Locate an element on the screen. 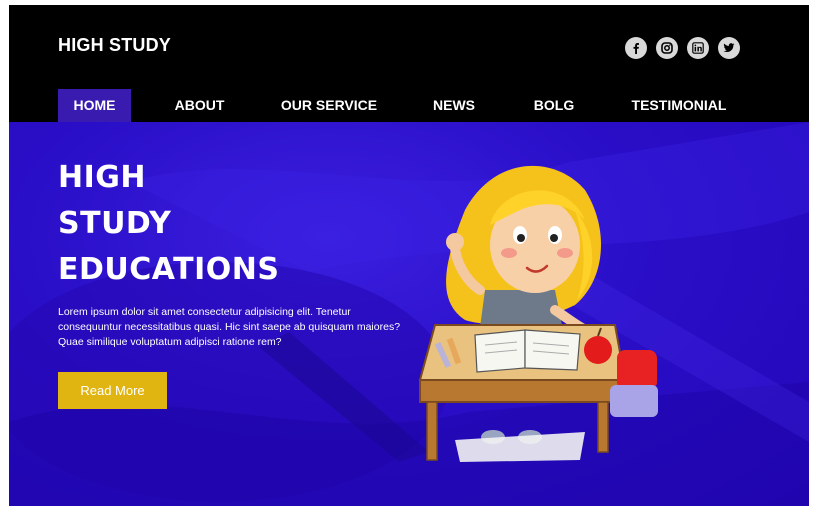 The width and height of the screenshot is (816, 512). nav-our-service: OUR SERVICE is located at coordinates (329, 105).